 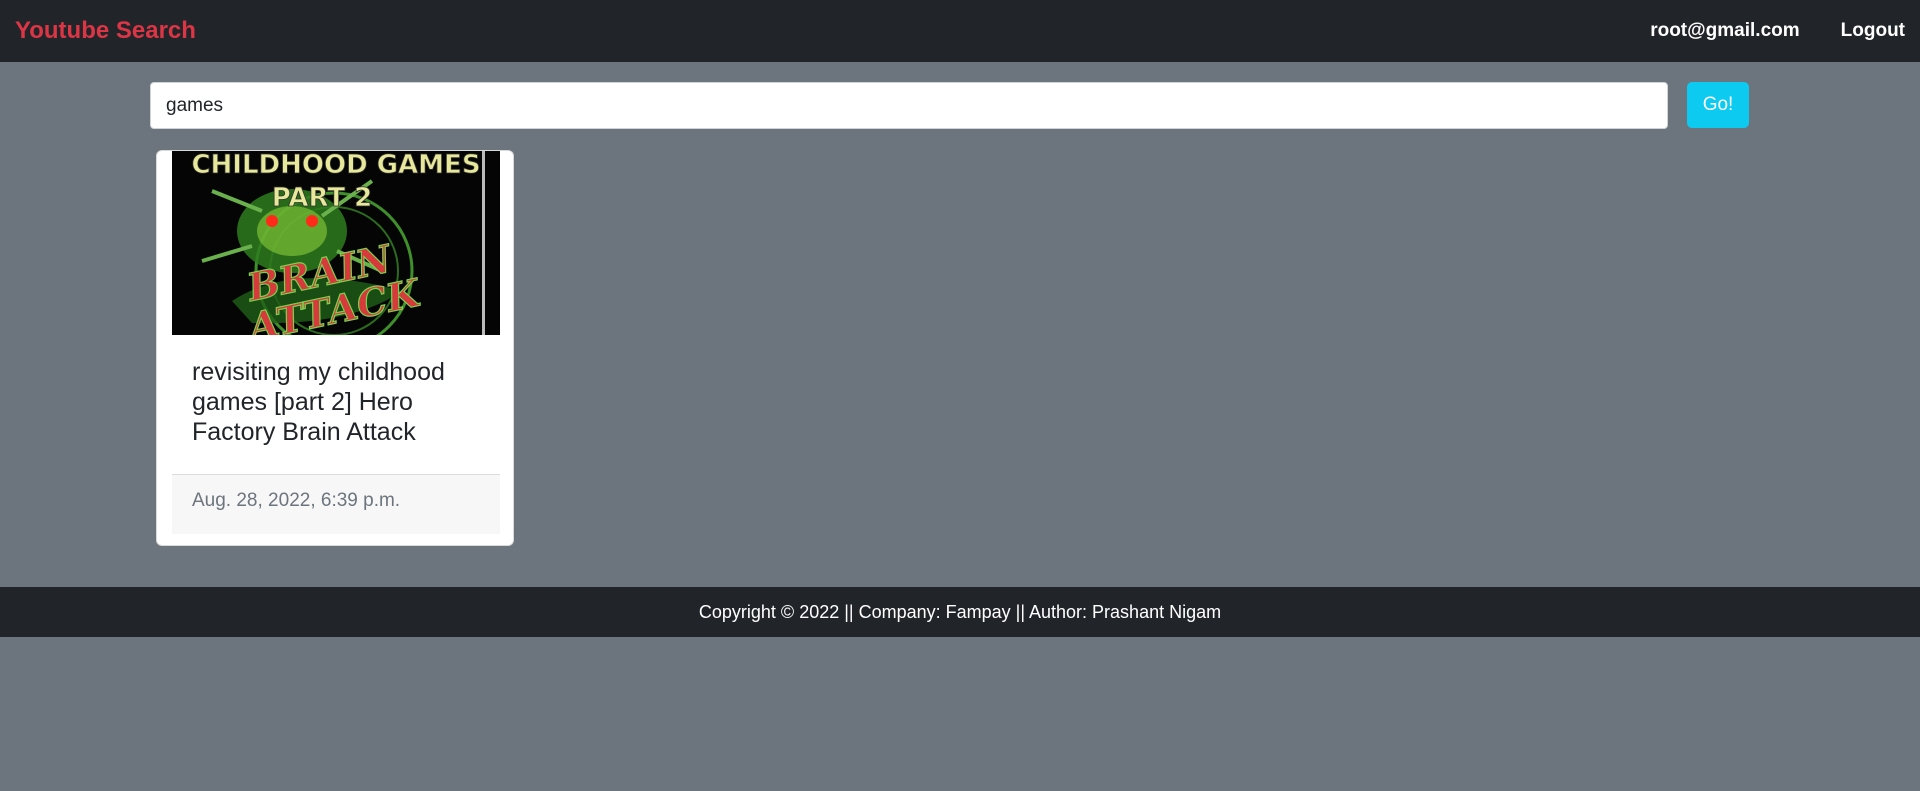 I want to click on top-navbar: Youtube Search root@gmail.com Logout, so click(x=960, y=31).